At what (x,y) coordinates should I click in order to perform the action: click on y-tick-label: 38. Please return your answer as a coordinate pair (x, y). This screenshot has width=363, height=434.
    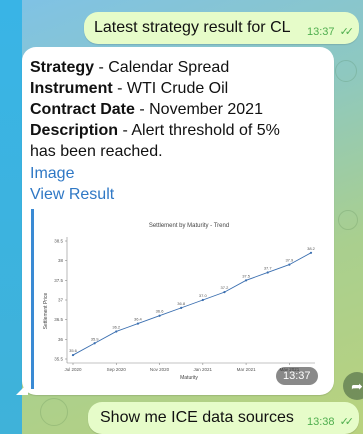
    Looking at the image, I should click on (61, 260).